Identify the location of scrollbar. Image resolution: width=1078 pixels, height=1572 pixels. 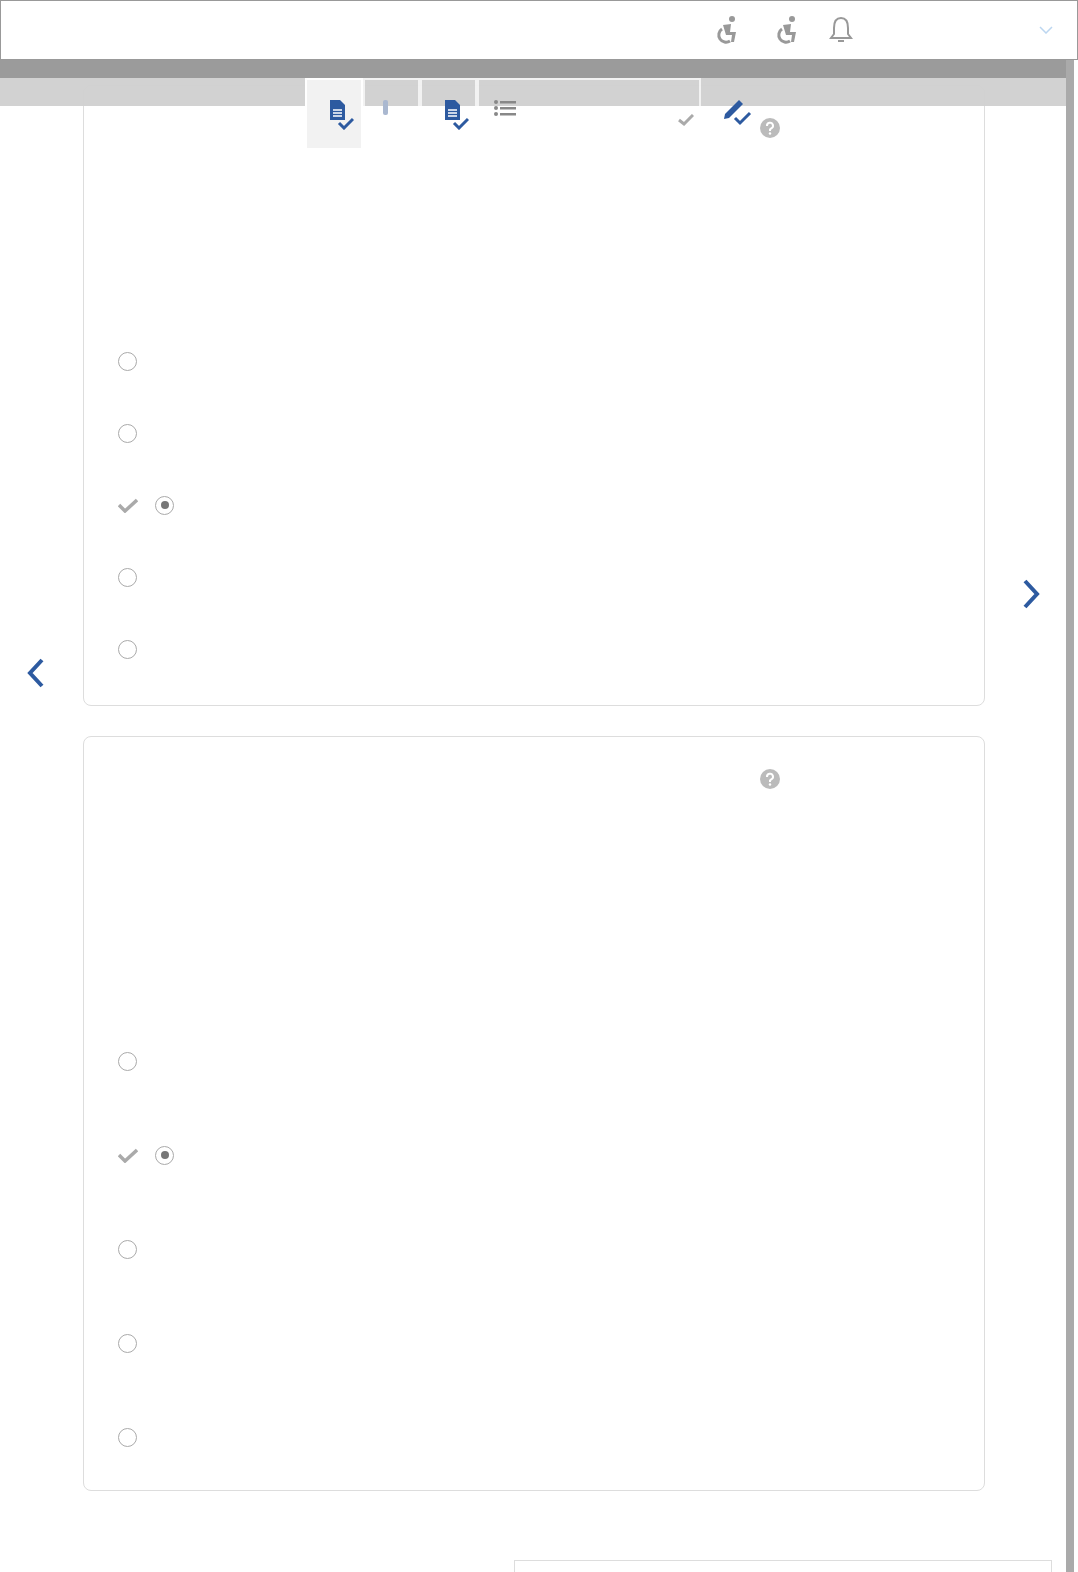
(1070, 816).